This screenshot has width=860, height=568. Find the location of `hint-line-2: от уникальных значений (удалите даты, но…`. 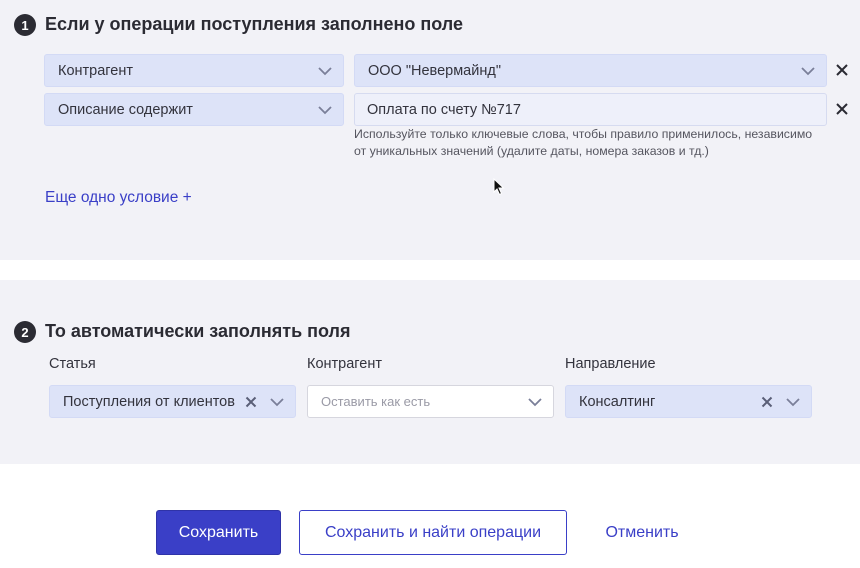

hint-line-2: от уникальных значений (удалите даты, но… is located at coordinates (531, 151).